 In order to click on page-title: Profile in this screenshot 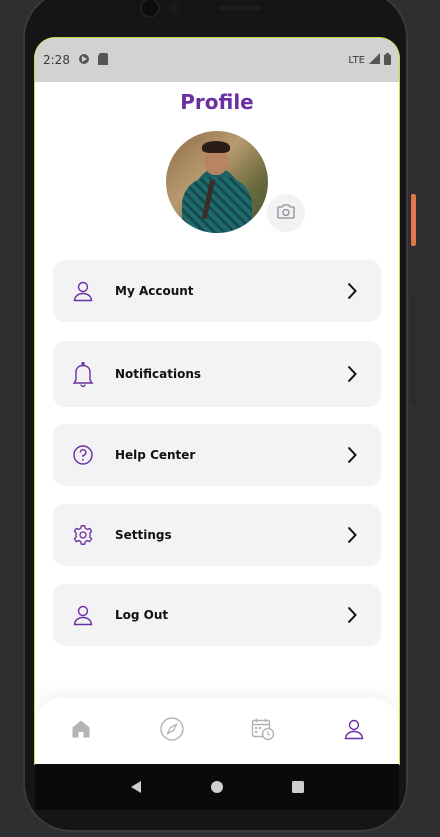, I will do `click(217, 102)`.